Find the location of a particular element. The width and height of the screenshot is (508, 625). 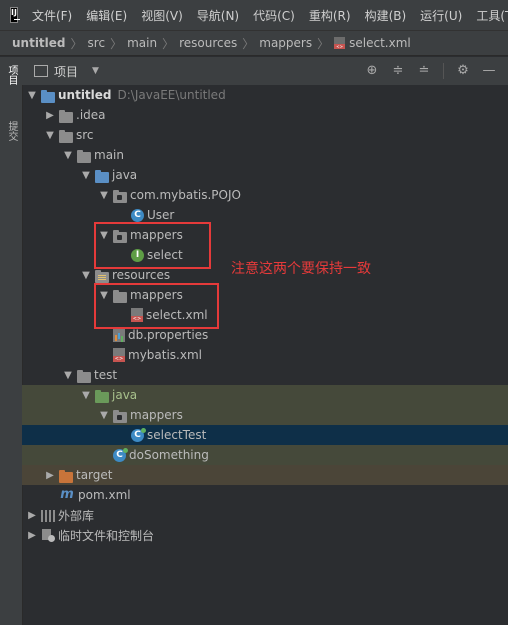

menu-navigate: 导航(N) is located at coordinates (218, 15).